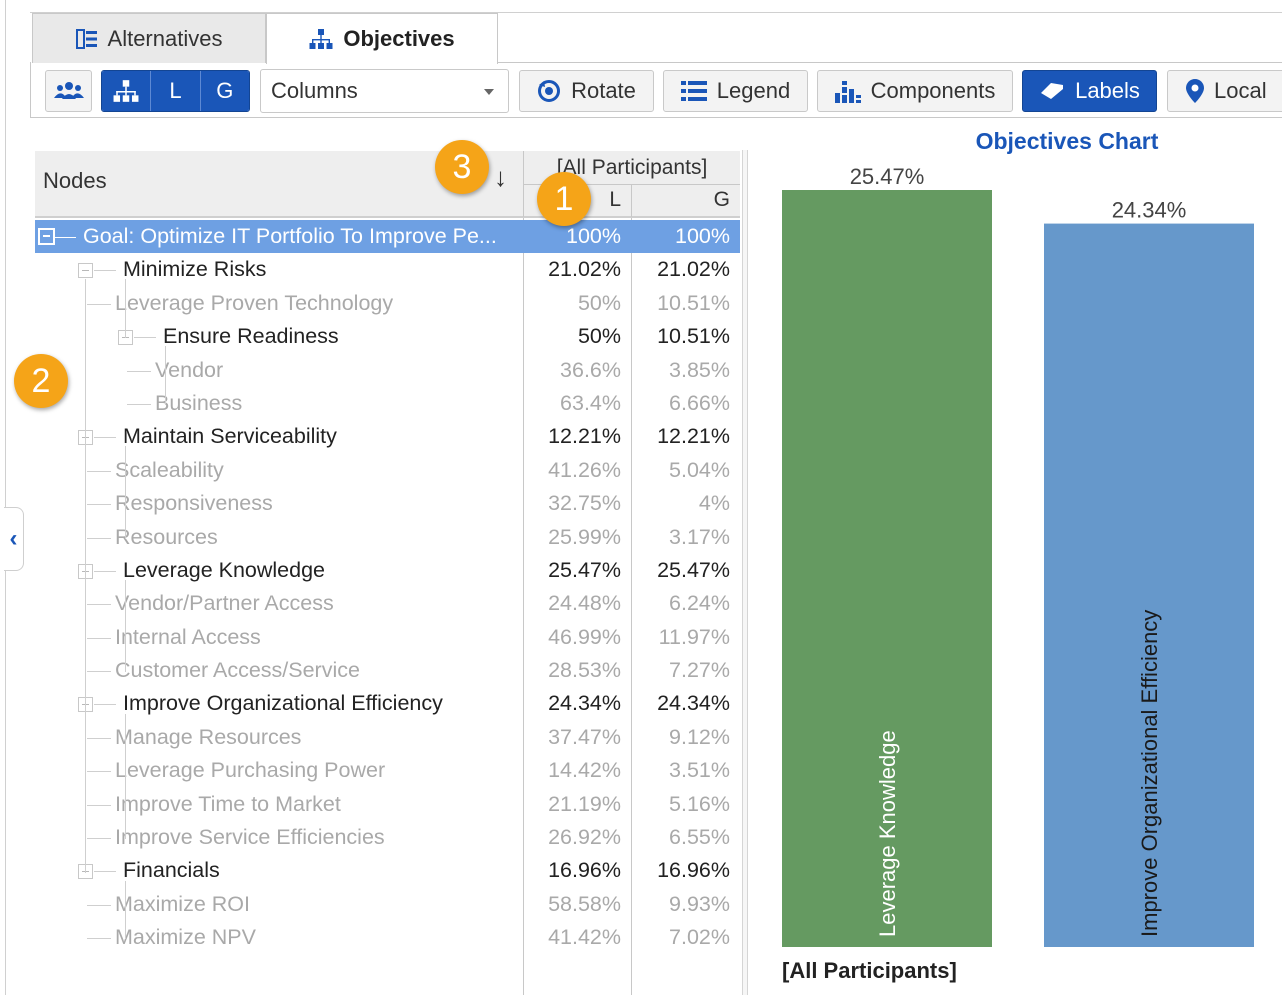 Image resolution: width=1282 pixels, height=995 pixels. What do you see at coordinates (250, 837) in the screenshot?
I see `node-label: Improve Service Efficiencies` at bounding box center [250, 837].